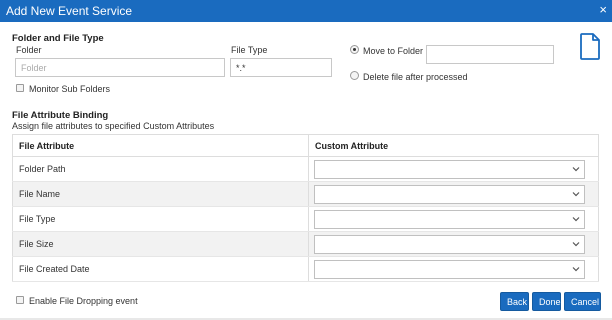 This screenshot has height=320, width=612. Describe the element at coordinates (415, 77) in the screenshot. I see `delete-after-label: Delete file after processed` at that location.